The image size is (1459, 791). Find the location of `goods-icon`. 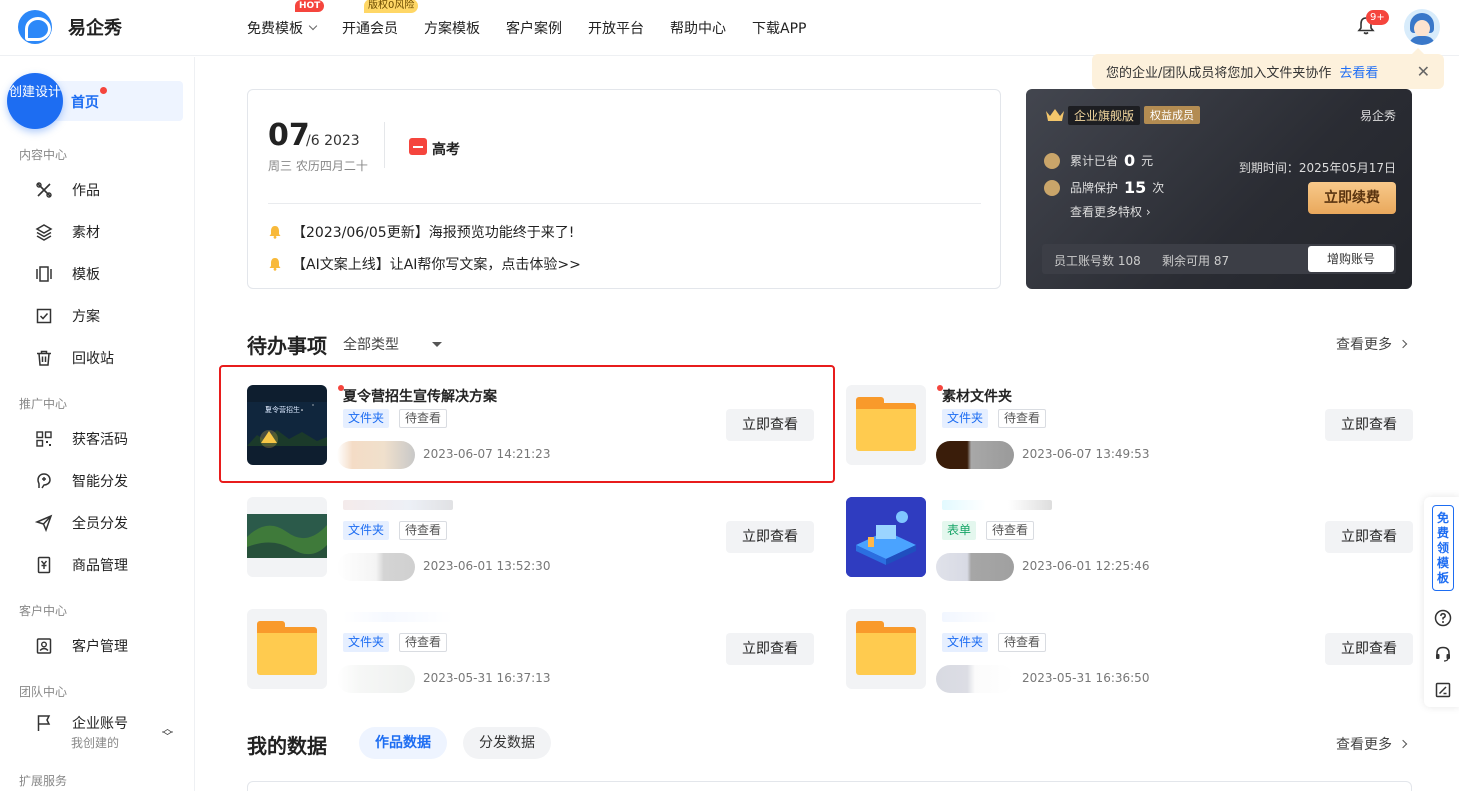

goods-icon is located at coordinates (44, 565).